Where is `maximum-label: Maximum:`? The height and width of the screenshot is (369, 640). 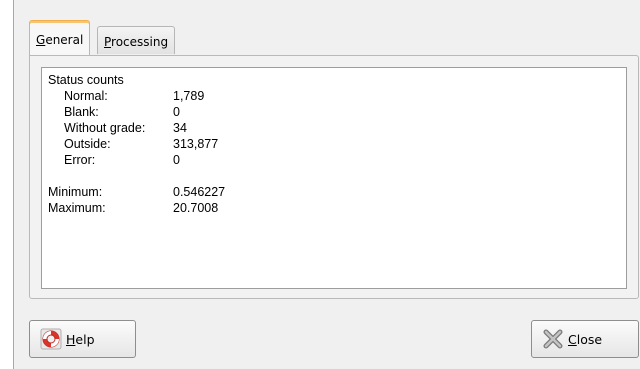
maximum-label: Maximum: is located at coordinates (77, 208).